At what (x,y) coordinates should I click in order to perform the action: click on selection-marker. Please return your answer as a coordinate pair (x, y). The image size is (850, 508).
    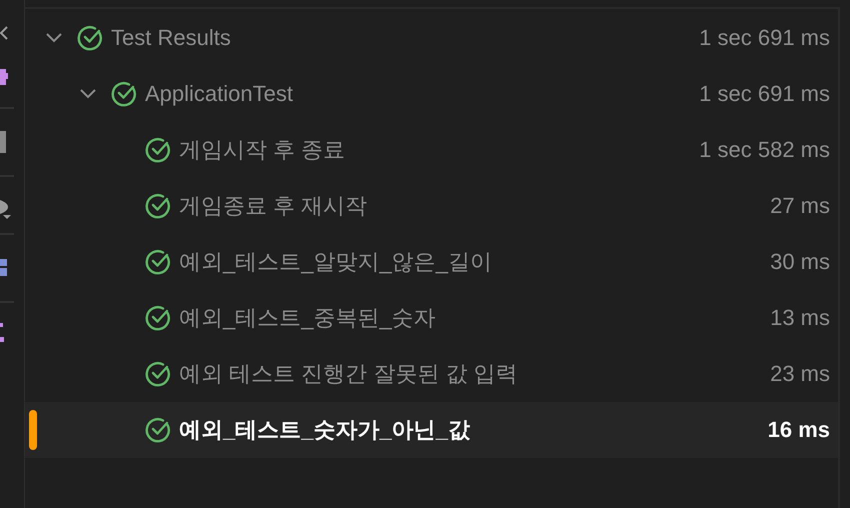
    Looking at the image, I should click on (33, 430).